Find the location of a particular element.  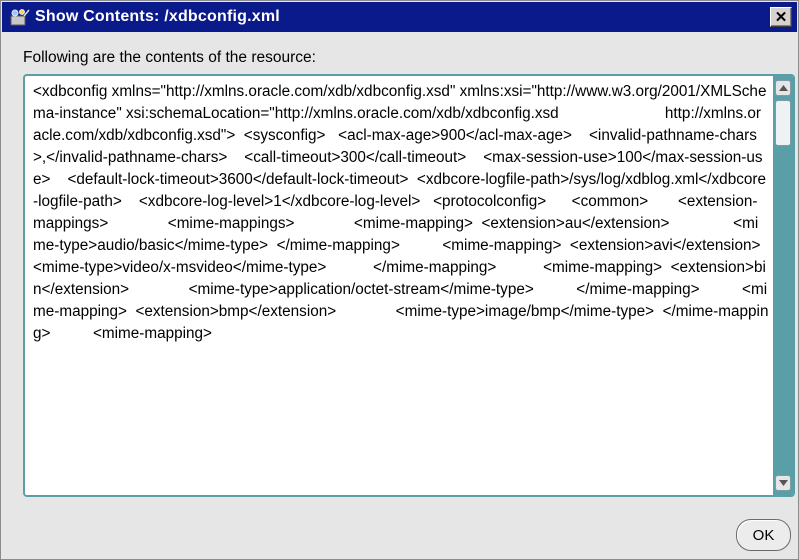

scroll-up-button is located at coordinates (783, 88).